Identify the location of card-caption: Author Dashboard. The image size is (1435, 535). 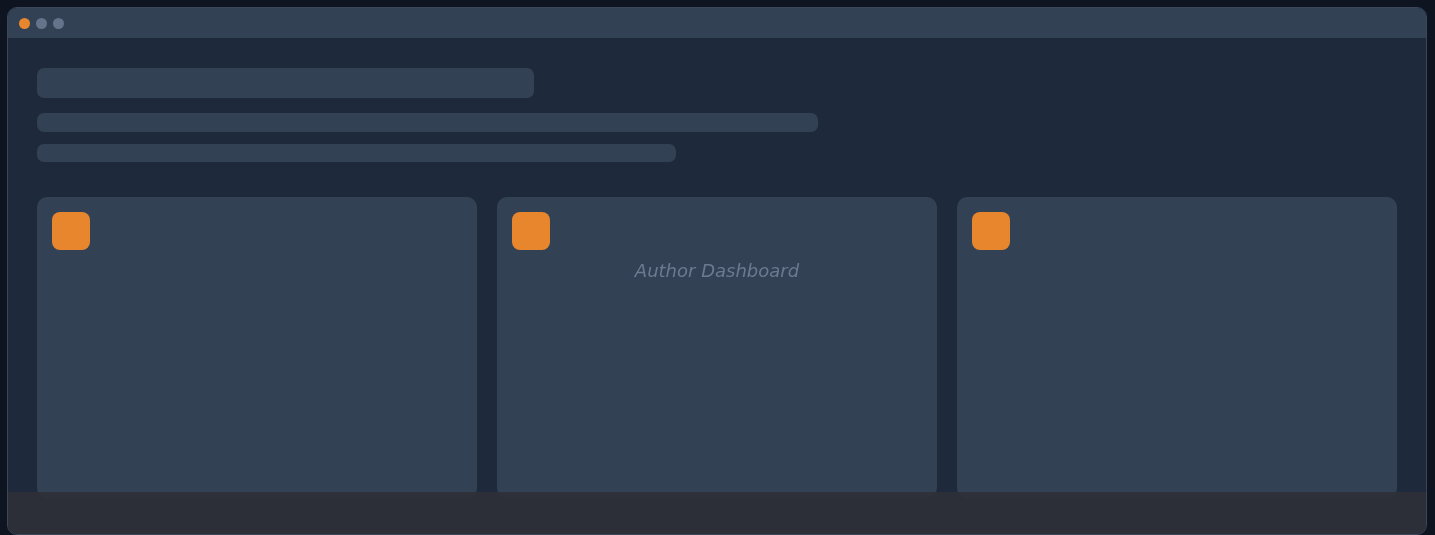
(717, 270).